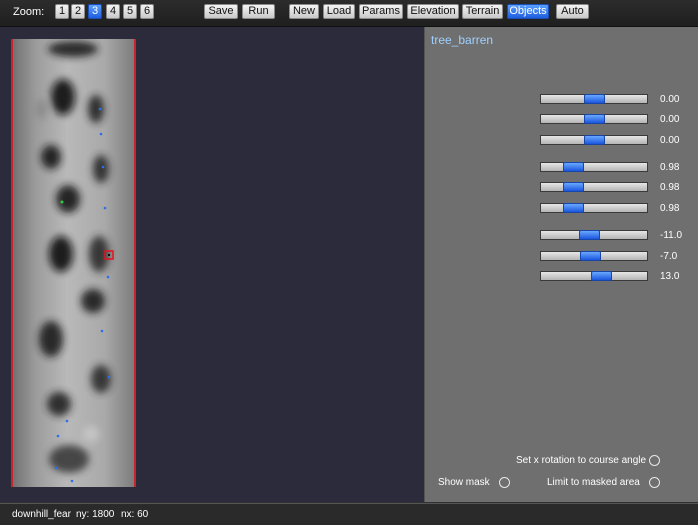 This screenshot has width=698, height=525. What do you see at coordinates (670, 167) in the screenshot?
I see `param-value-4: 0.98` at bounding box center [670, 167].